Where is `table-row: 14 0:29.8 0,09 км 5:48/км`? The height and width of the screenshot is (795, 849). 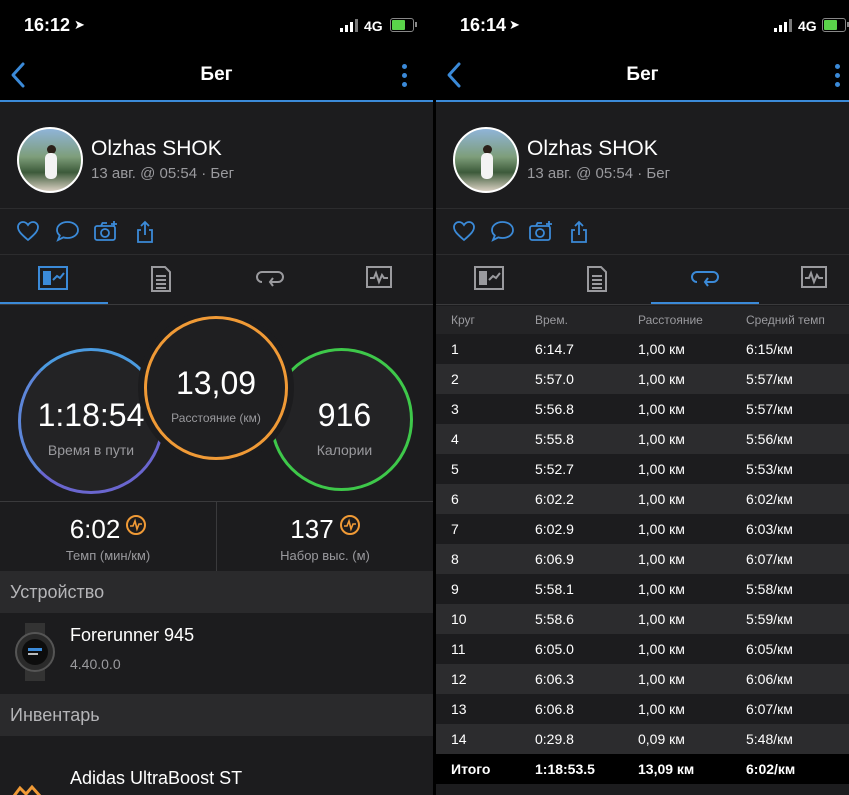 table-row: 14 0:29.8 0,09 км 5:48/км is located at coordinates (642, 739).